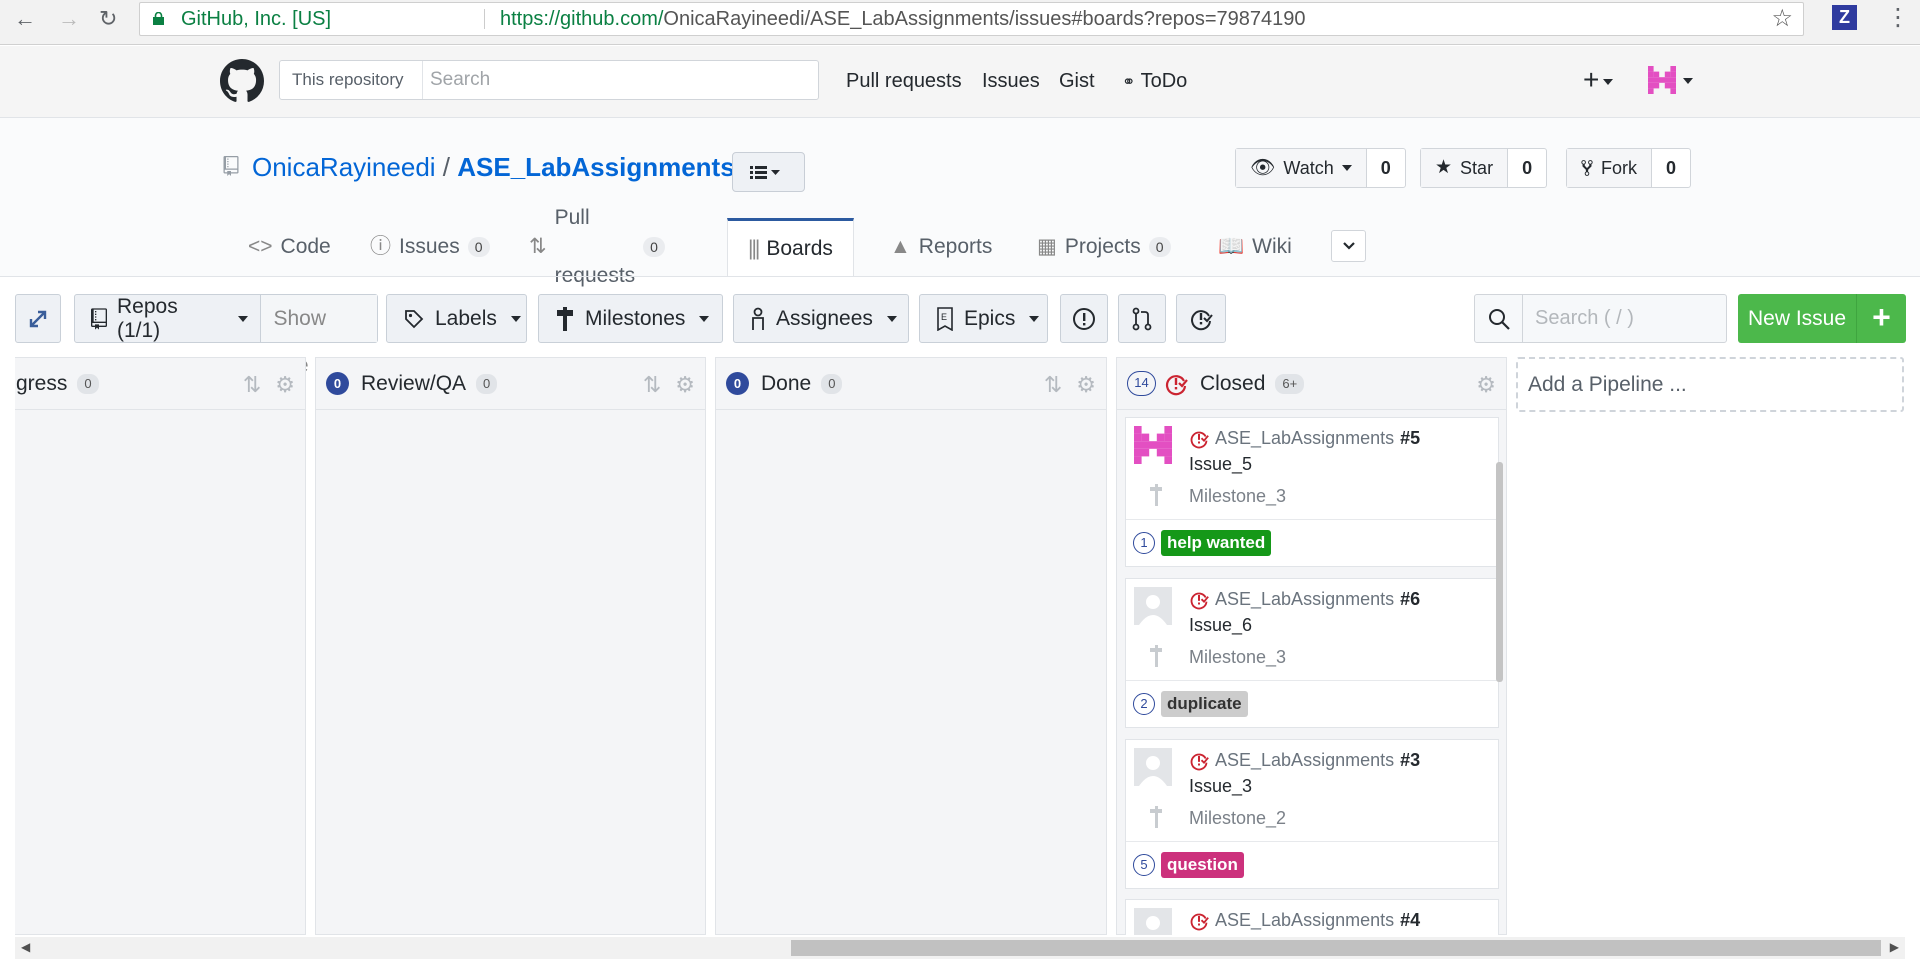 Image resolution: width=1920 pixels, height=962 pixels. I want to click on tab-projects-count: 0, so click(1159, 247).